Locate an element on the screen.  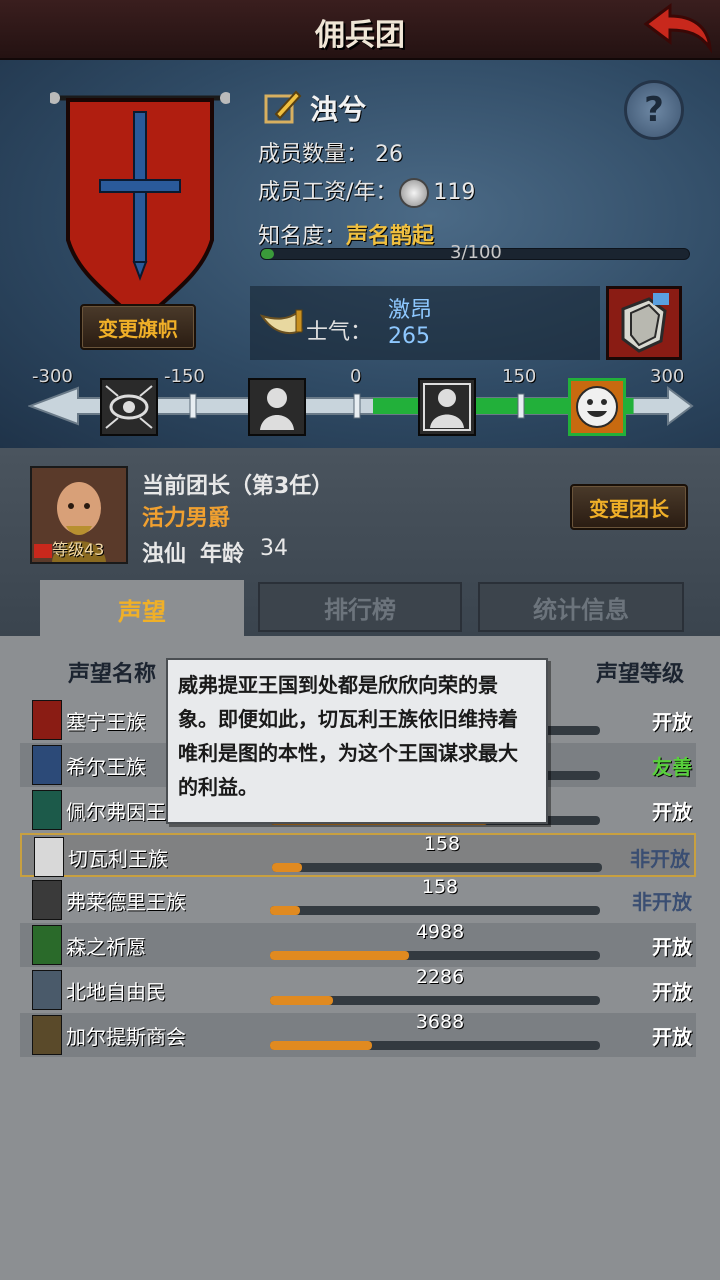
edit-name-icon is located at coordinates (282, 106).